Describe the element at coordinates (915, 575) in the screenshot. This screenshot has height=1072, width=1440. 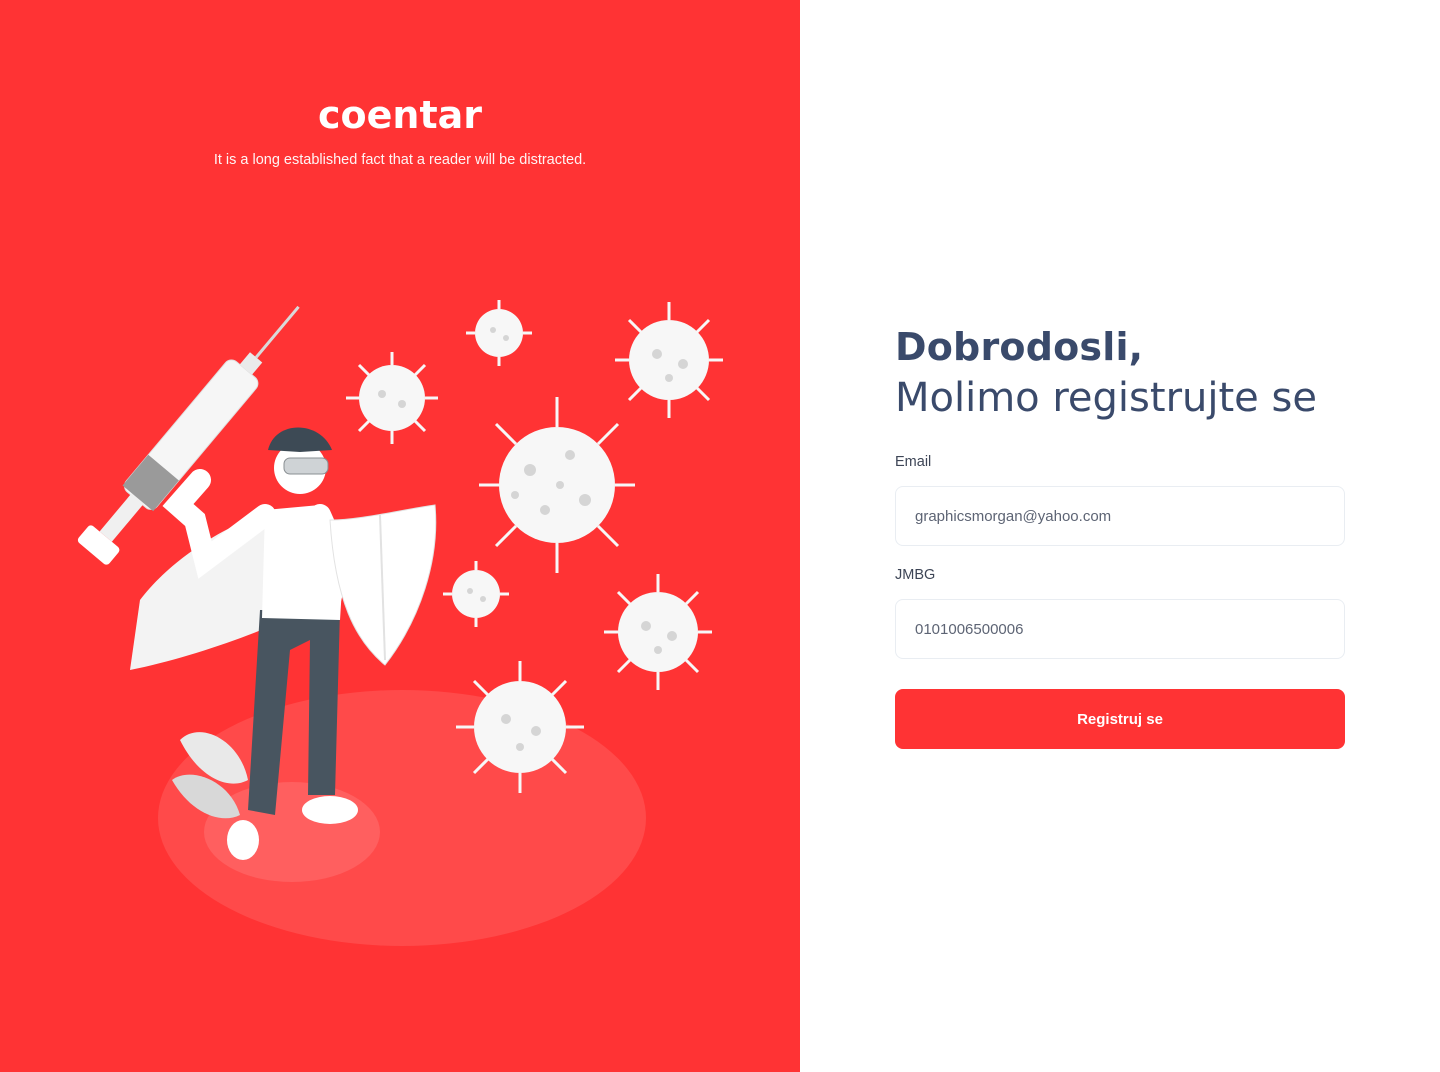
I see `jmbg-label: JMBG` at that location.